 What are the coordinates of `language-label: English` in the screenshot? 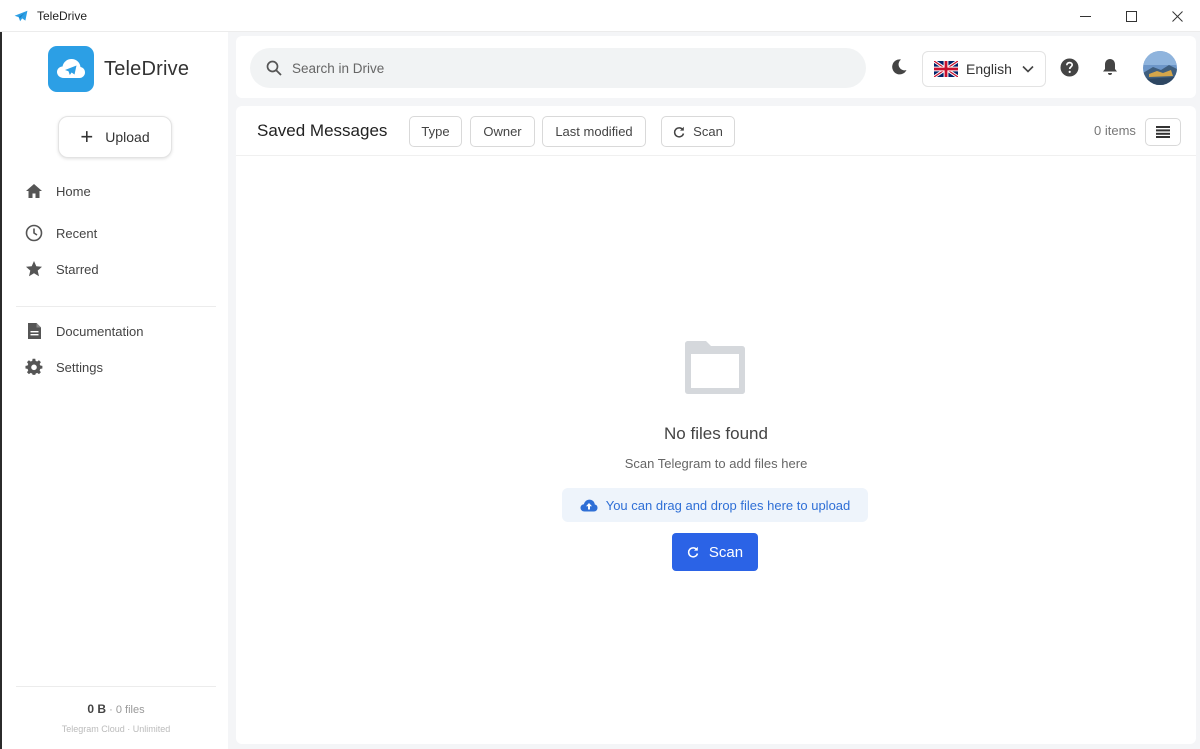 It's located at (989, 69).